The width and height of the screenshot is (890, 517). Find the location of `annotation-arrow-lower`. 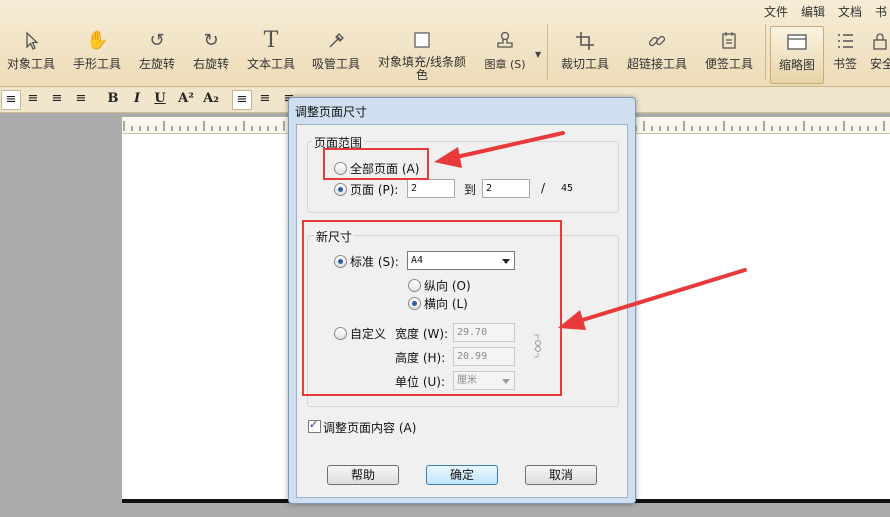

annotation-arrow-lower is located at coordinates (652, 299).